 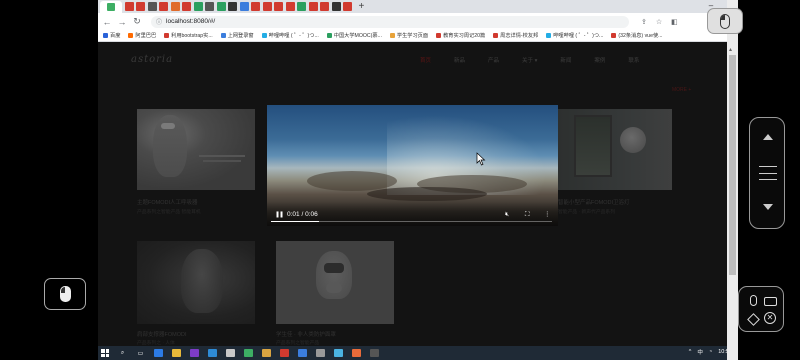 What do you see at coordinates (167, 202) in the screenshot?
I see `product-card-title: 主题FOMODI人工呼吸器` at bounding box center [167, 202].